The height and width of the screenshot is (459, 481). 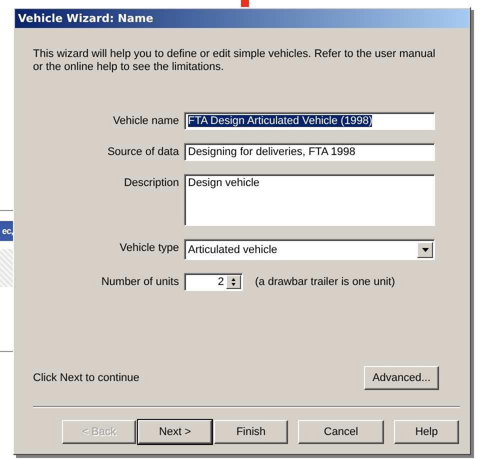 What do you see at coordinates (341, 432) in the screenshot?
I see `wizard-button: Cancel` at bounding box center [341, 432].